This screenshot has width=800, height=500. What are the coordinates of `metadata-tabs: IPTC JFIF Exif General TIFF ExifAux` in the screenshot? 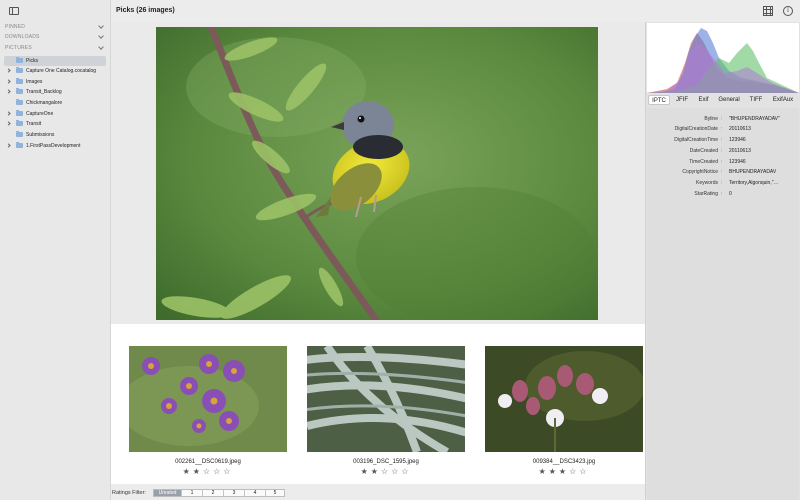 It's located at (723, 100).